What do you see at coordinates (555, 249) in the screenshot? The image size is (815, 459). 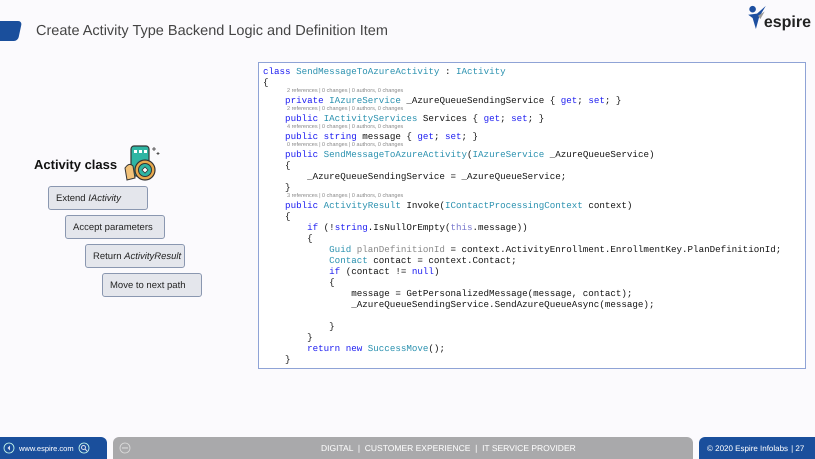 I see `code-line: Guid planDefinitionId = context.ActivityEnrollment.EnrollmentKey.PlanDefinitionId;` at bounding box center [555, 249].